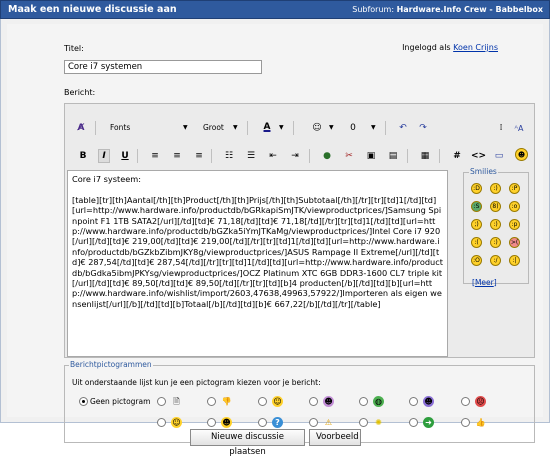  I want to click on align-left-icon: ≡, so click(155, 156).